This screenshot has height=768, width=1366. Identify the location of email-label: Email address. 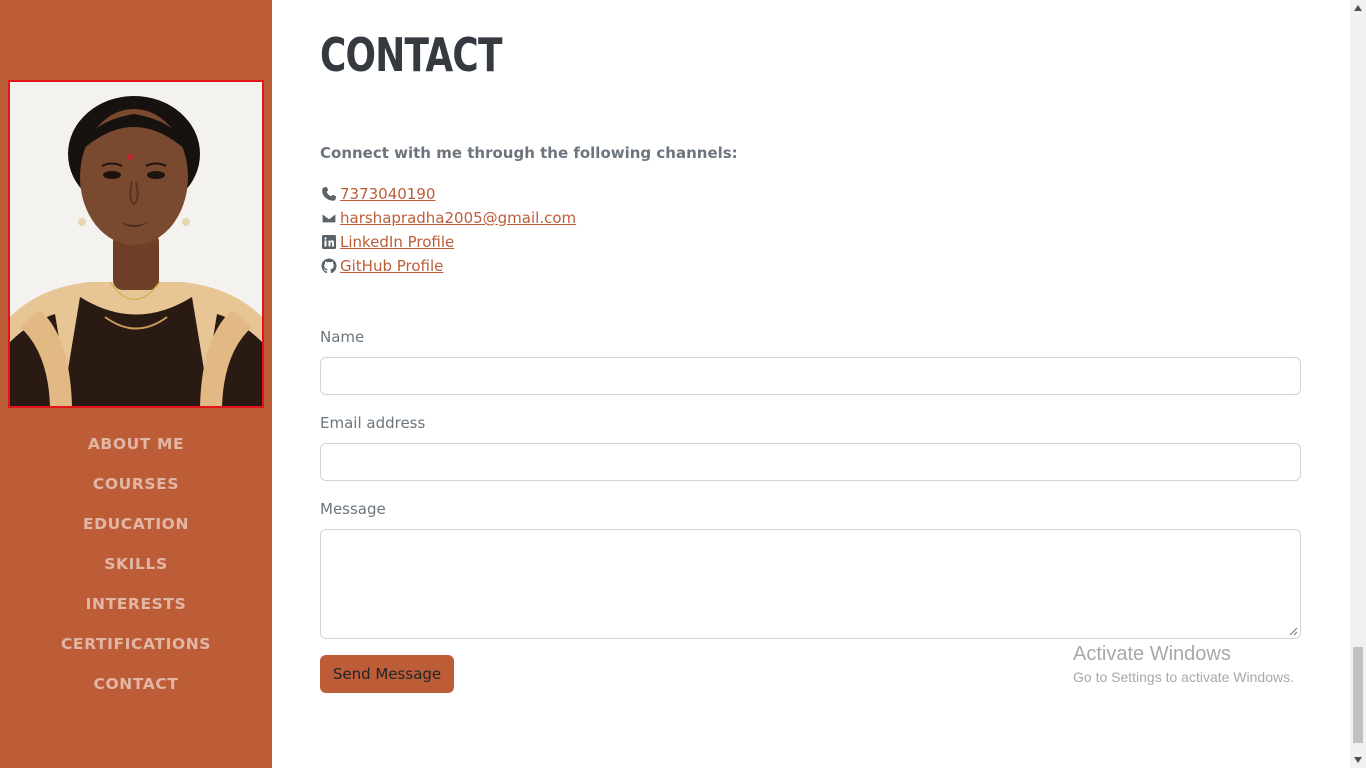
(373, 423).